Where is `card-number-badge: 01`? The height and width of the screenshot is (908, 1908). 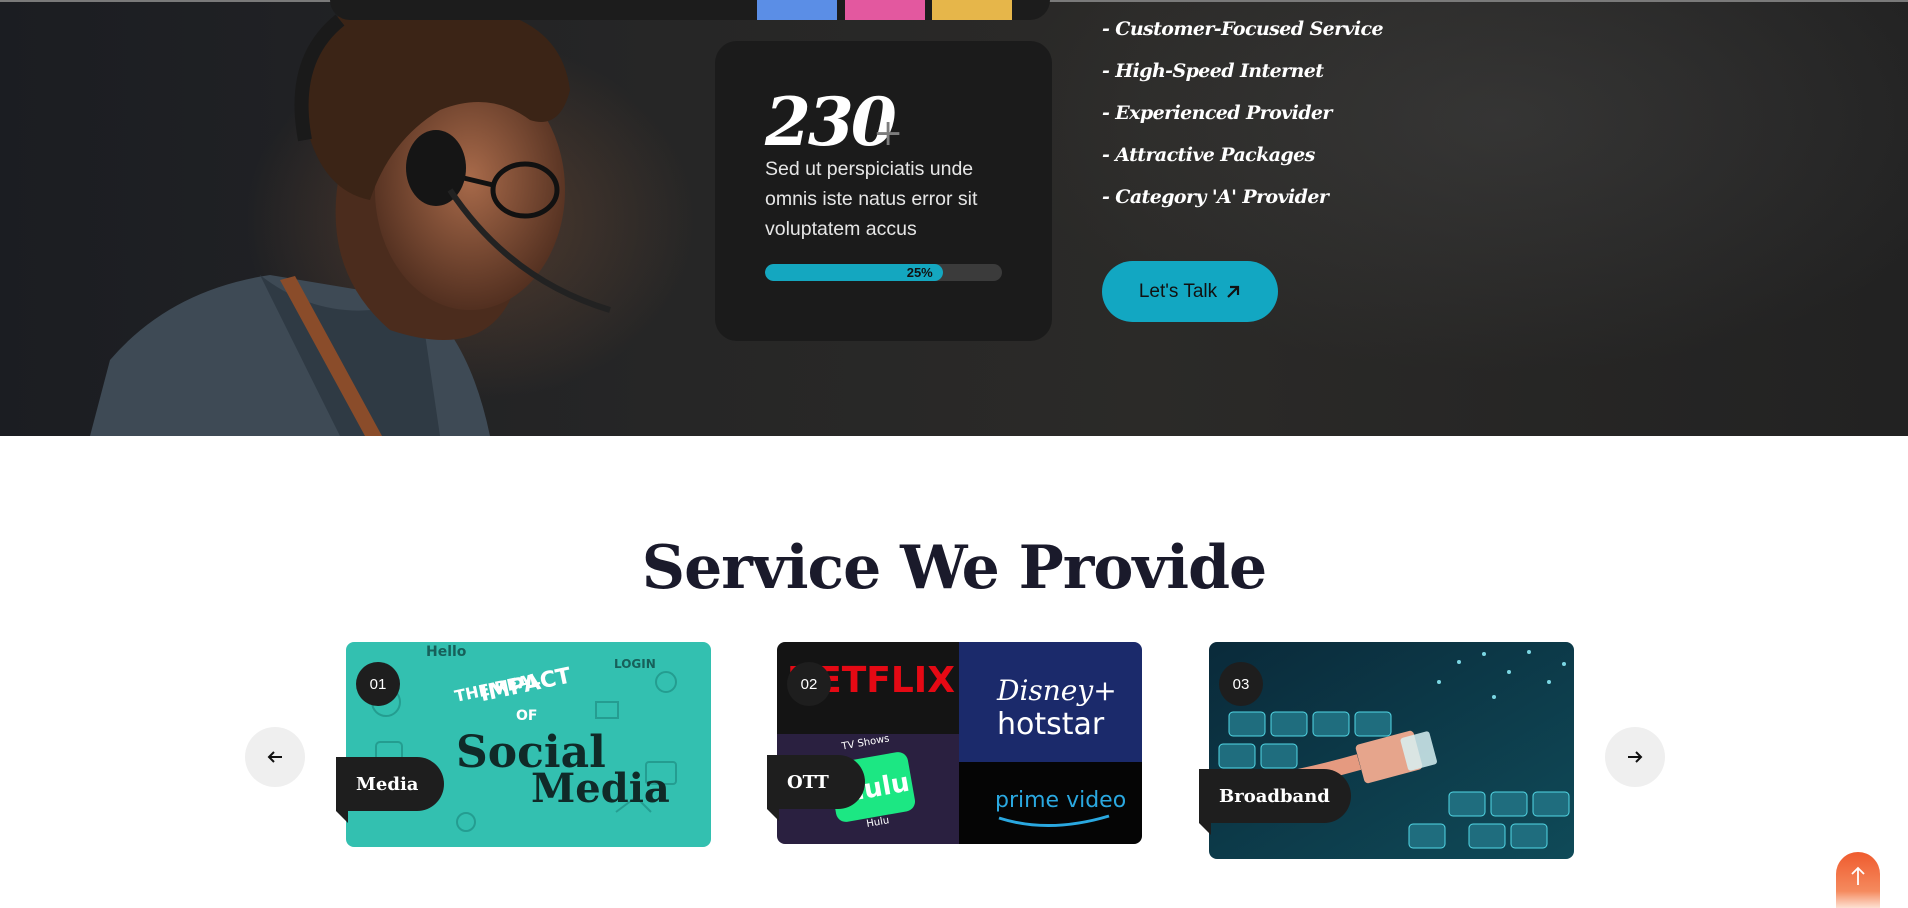 card-number-badge: 01 is located at coordinates (378, 684).